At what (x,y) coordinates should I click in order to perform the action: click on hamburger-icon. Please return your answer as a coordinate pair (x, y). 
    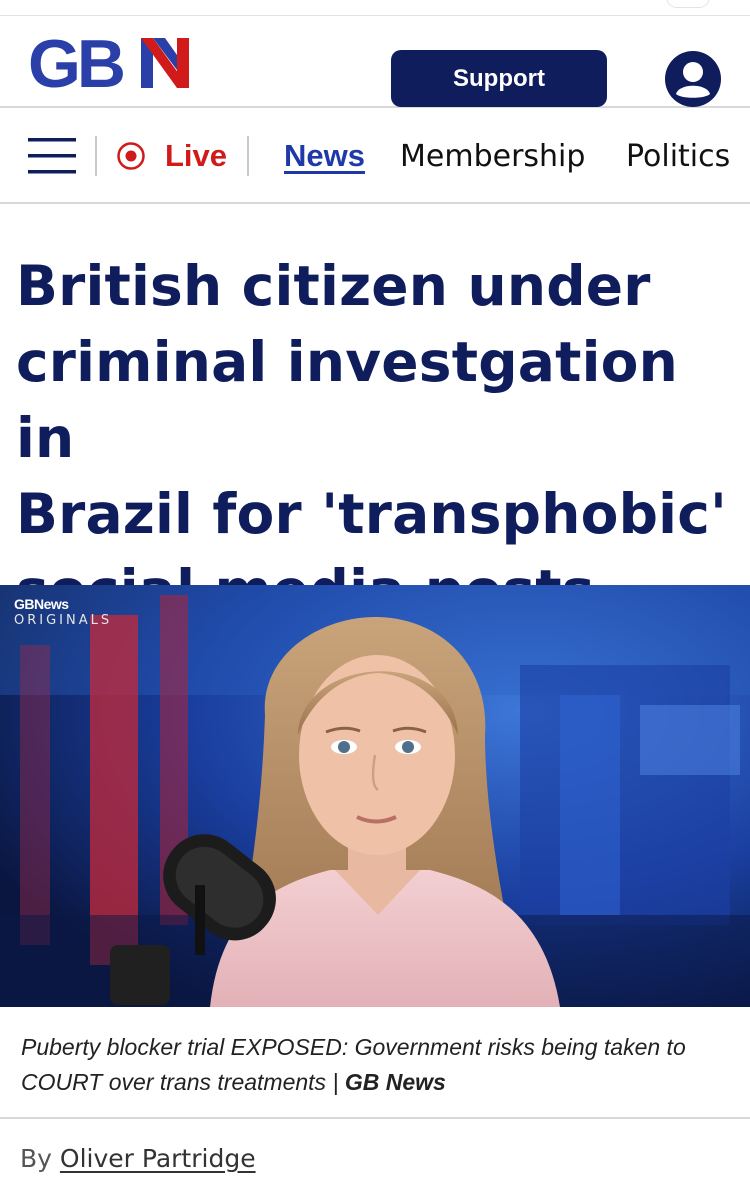
    Looking at the image, I should click on (52, 155).